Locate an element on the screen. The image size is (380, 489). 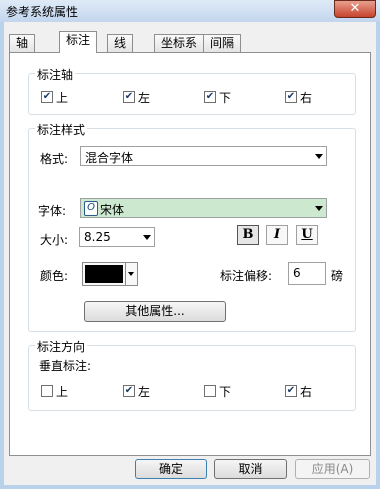
format-value: 混合字体 is located at coordinates (109, 158).